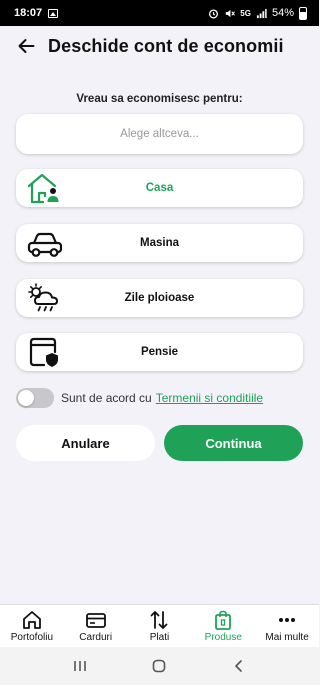 Image resolution: width=320 pixels, height=685 pixels. Describe the element at coordinates (95, 620) in the screenshot. I see `card-icon` at that location.